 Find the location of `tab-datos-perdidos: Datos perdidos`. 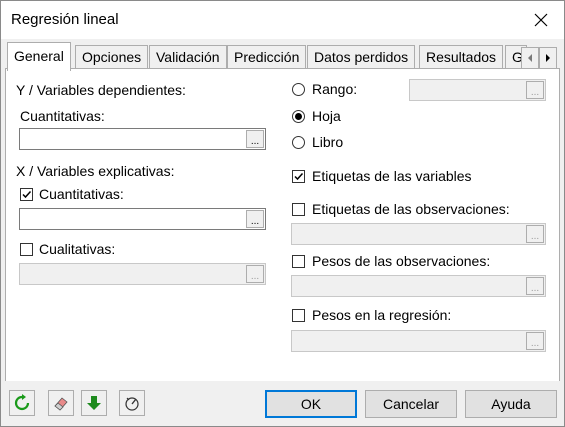

tab-datos-perdidos: Datos perdidos is located at coordinates (361, 56).